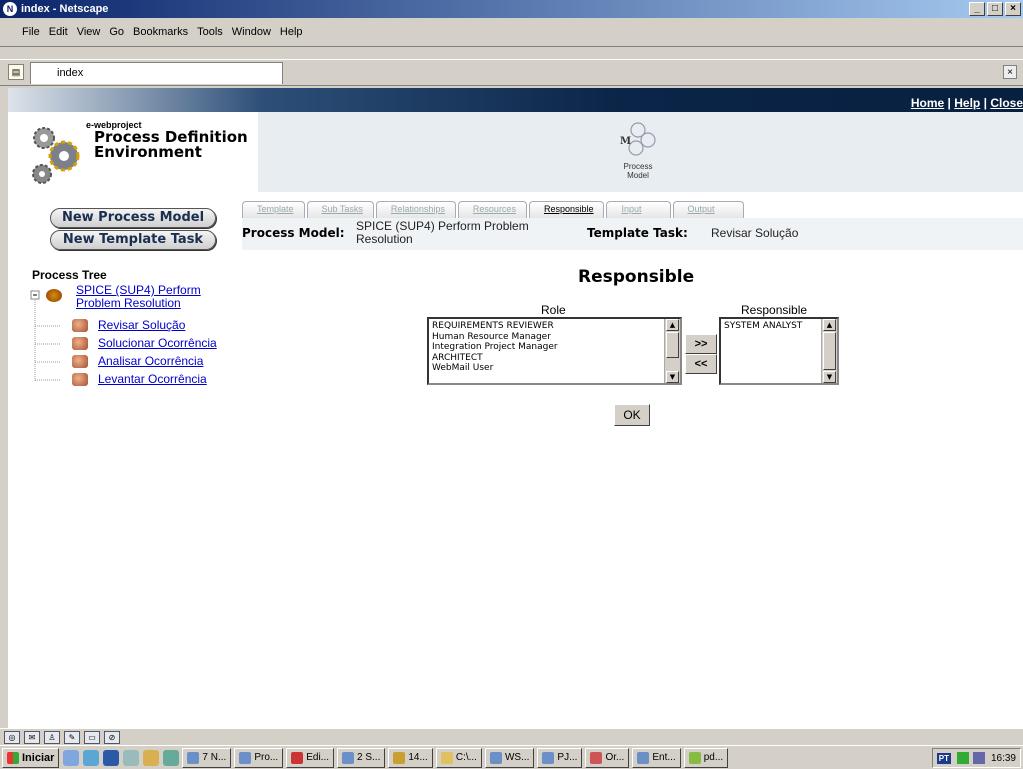  I want to click on role-option: Human Resource Manager, so click(554, 337).